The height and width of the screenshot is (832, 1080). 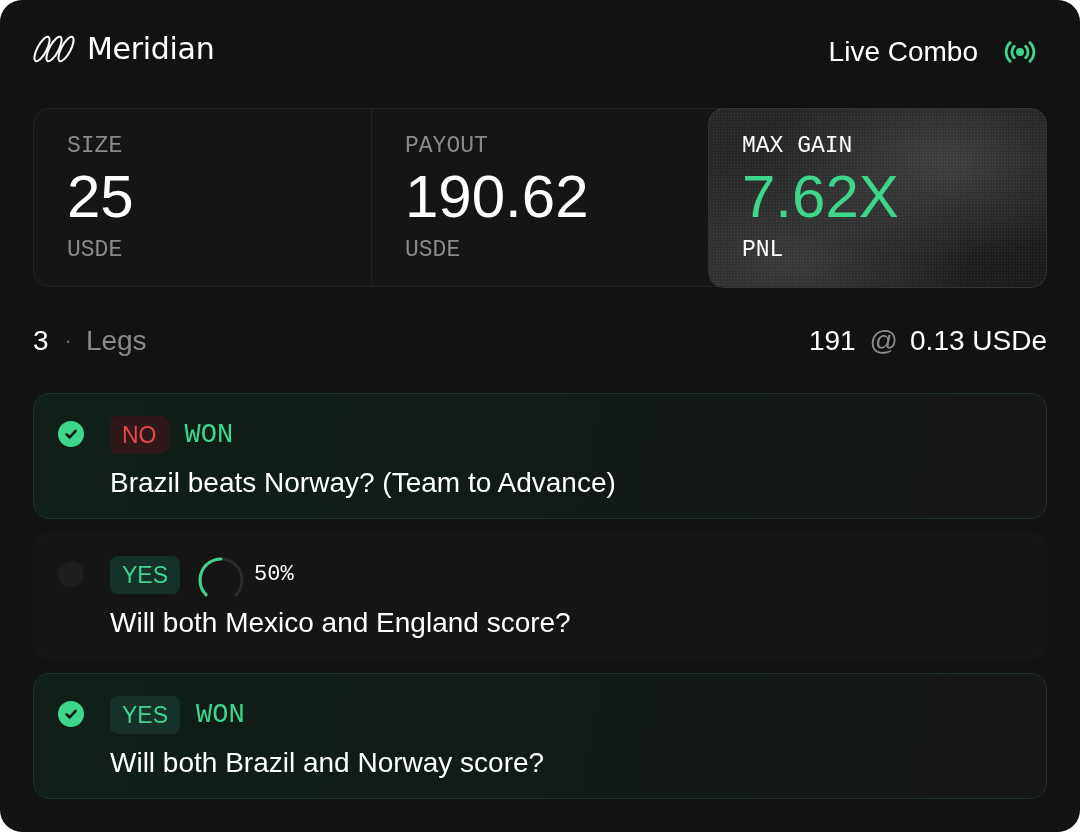 I want to click on stat-label: MAX GAIN, so click(x=798, y=146).